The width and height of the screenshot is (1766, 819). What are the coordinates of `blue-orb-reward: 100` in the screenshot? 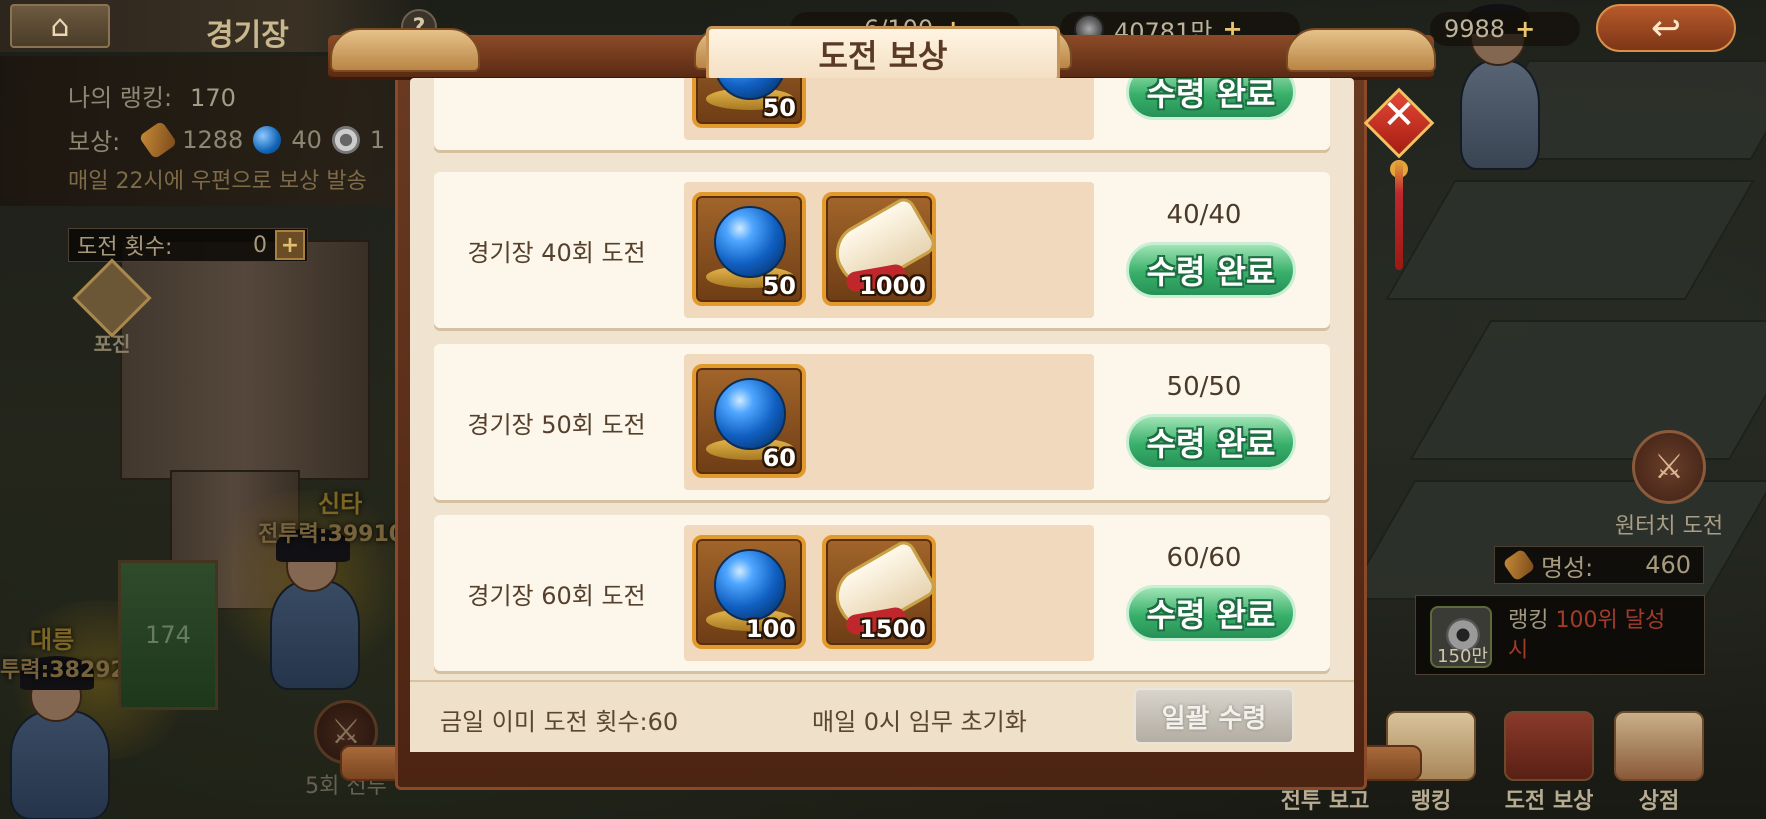 It's located at (749, 592).